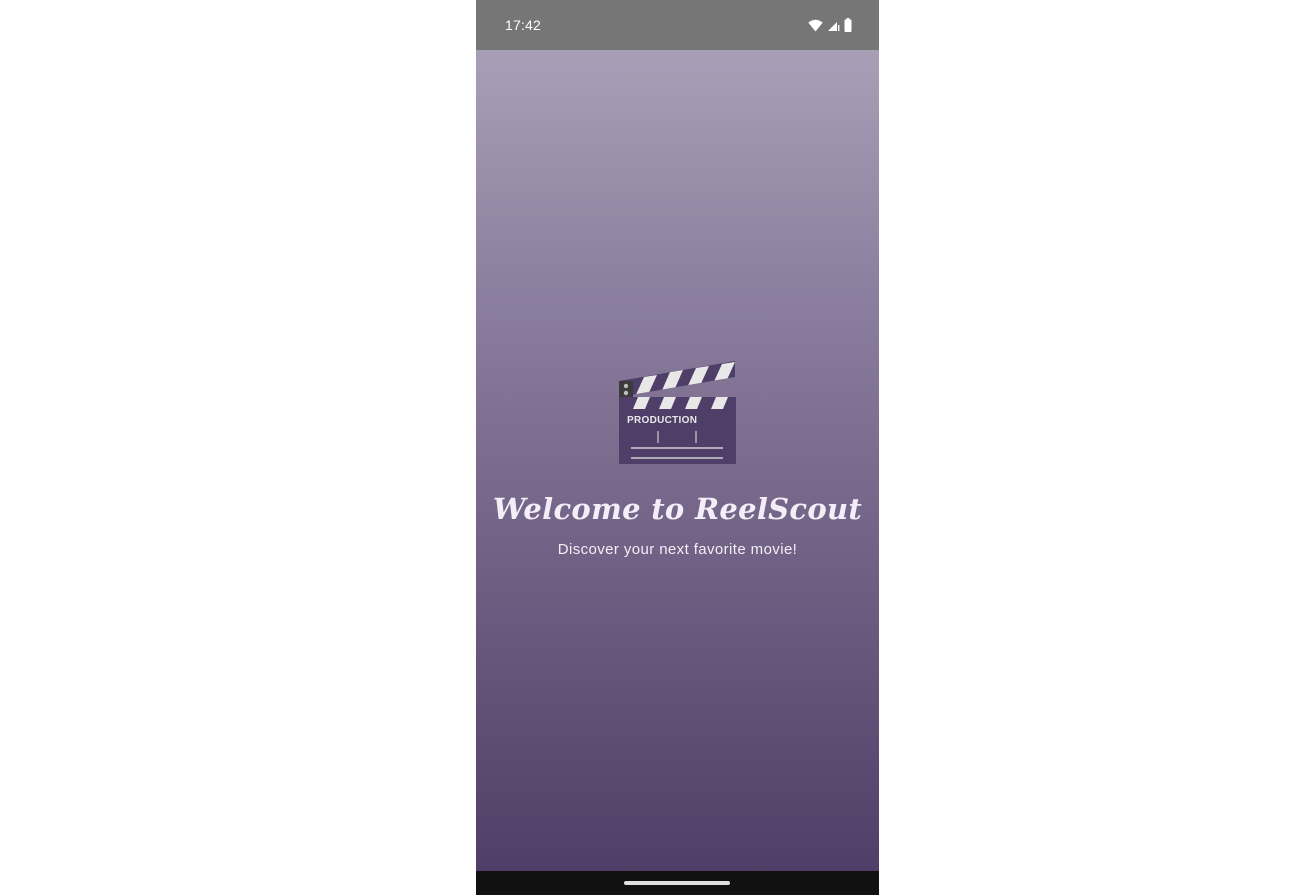 The image size is (1306, 895). Describe the element at coordinates (662, 420) in the screenshot. I see `clapperboard-label: PRODUCTION` at that location.